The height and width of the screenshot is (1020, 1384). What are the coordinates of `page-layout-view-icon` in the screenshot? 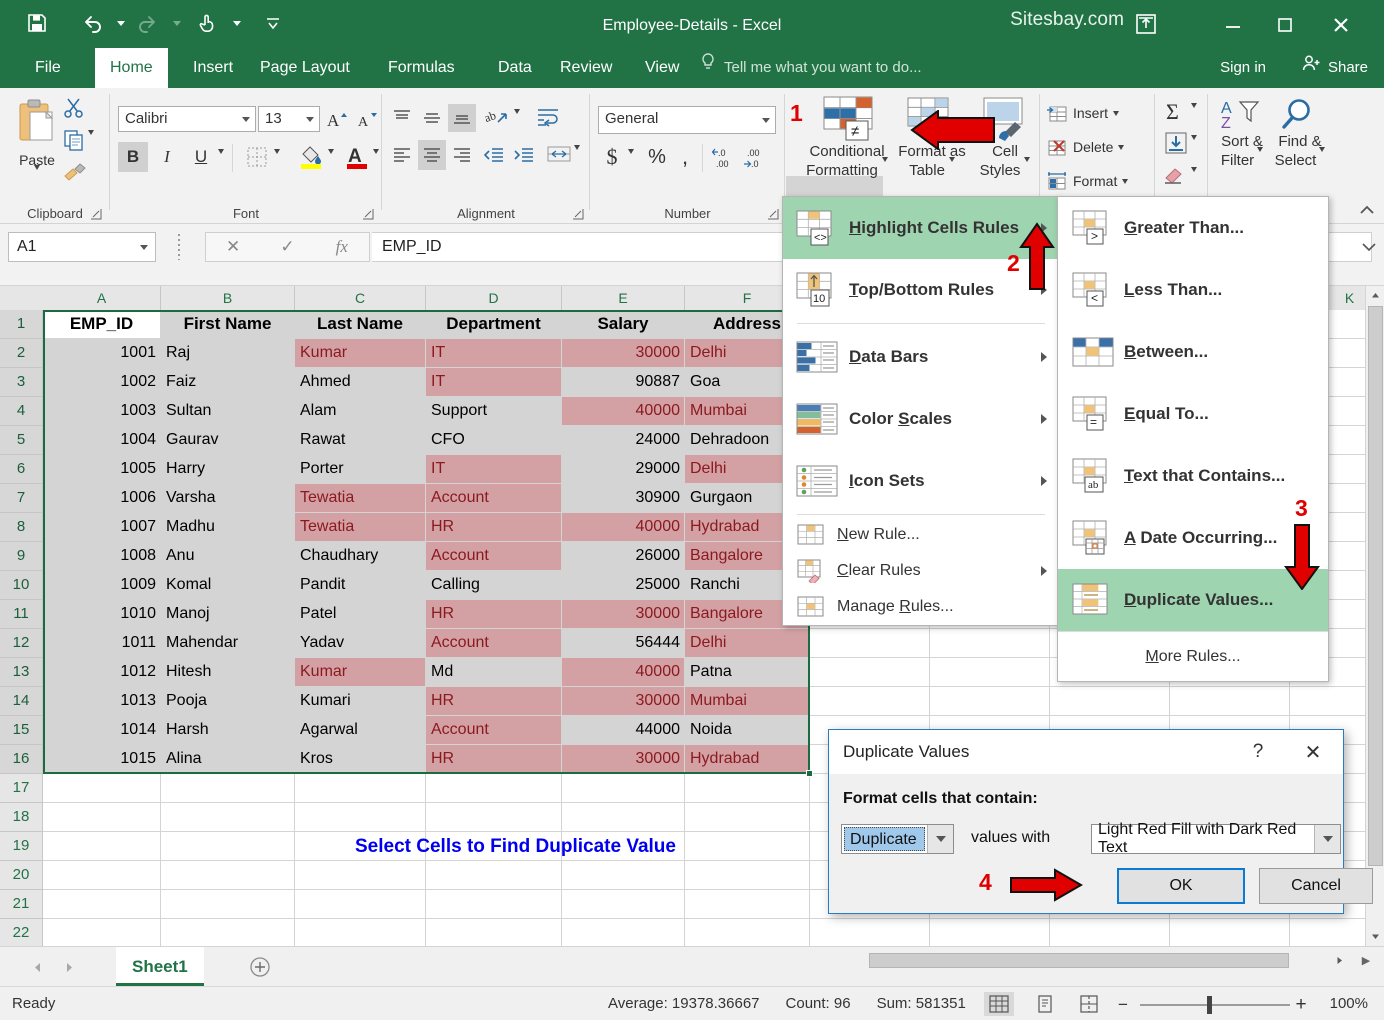 It's located at (1045, 1004).